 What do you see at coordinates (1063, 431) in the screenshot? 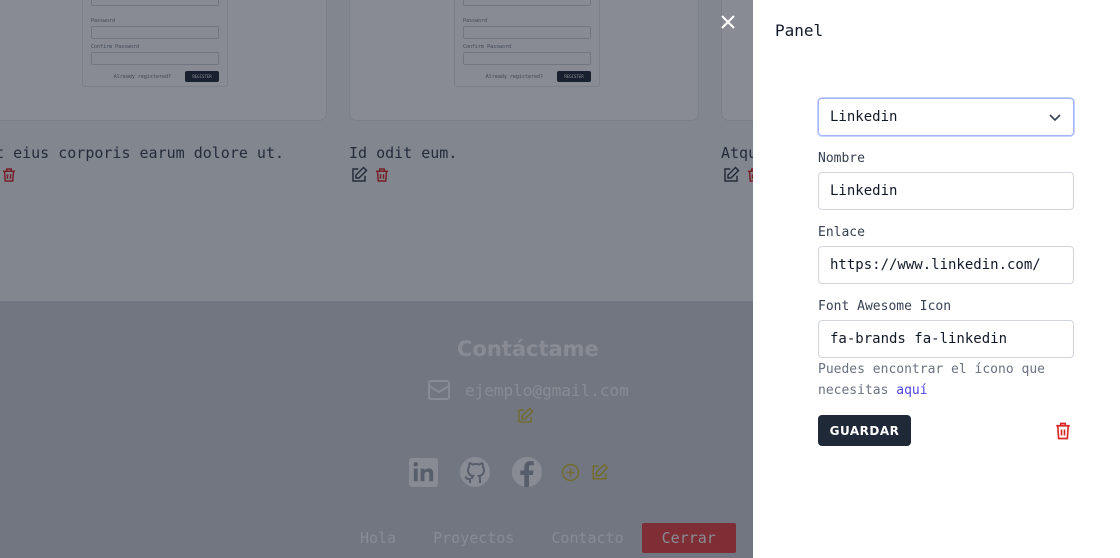
I see `trash-icon` at bounding box center [1063, 431].